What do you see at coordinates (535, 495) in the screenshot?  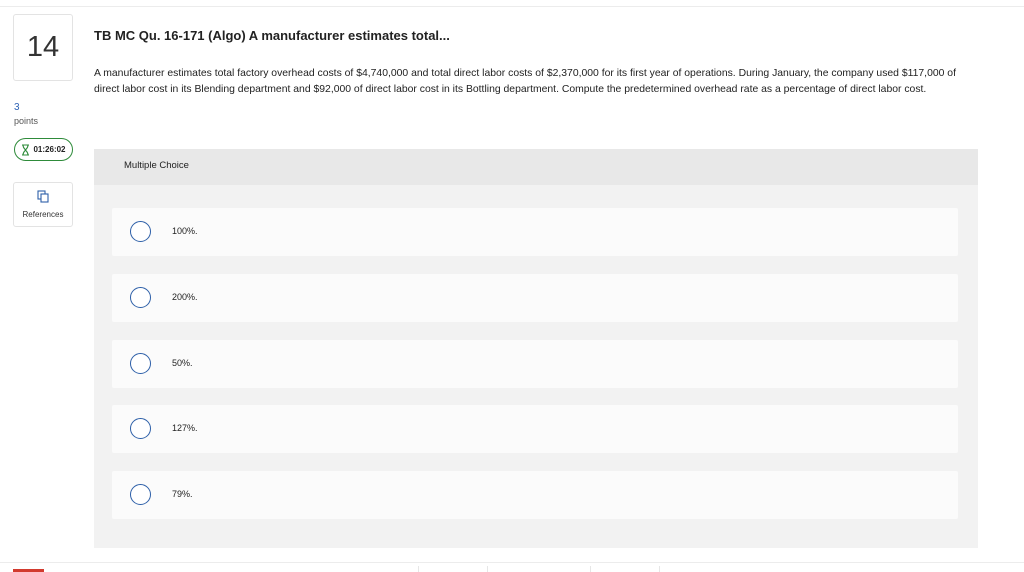 I see `choice-option: 79%.` at bounding box center [535, 495].